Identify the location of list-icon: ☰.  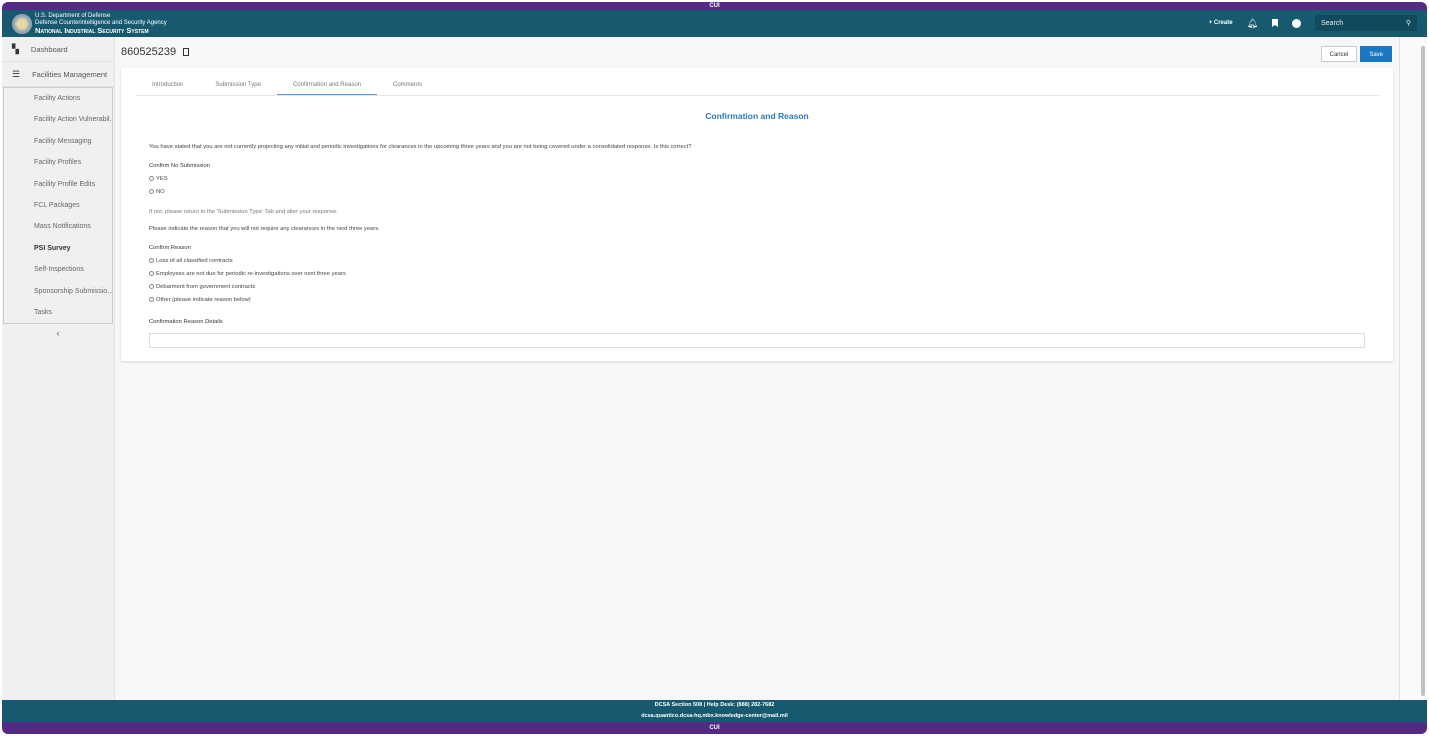
(16, 73).